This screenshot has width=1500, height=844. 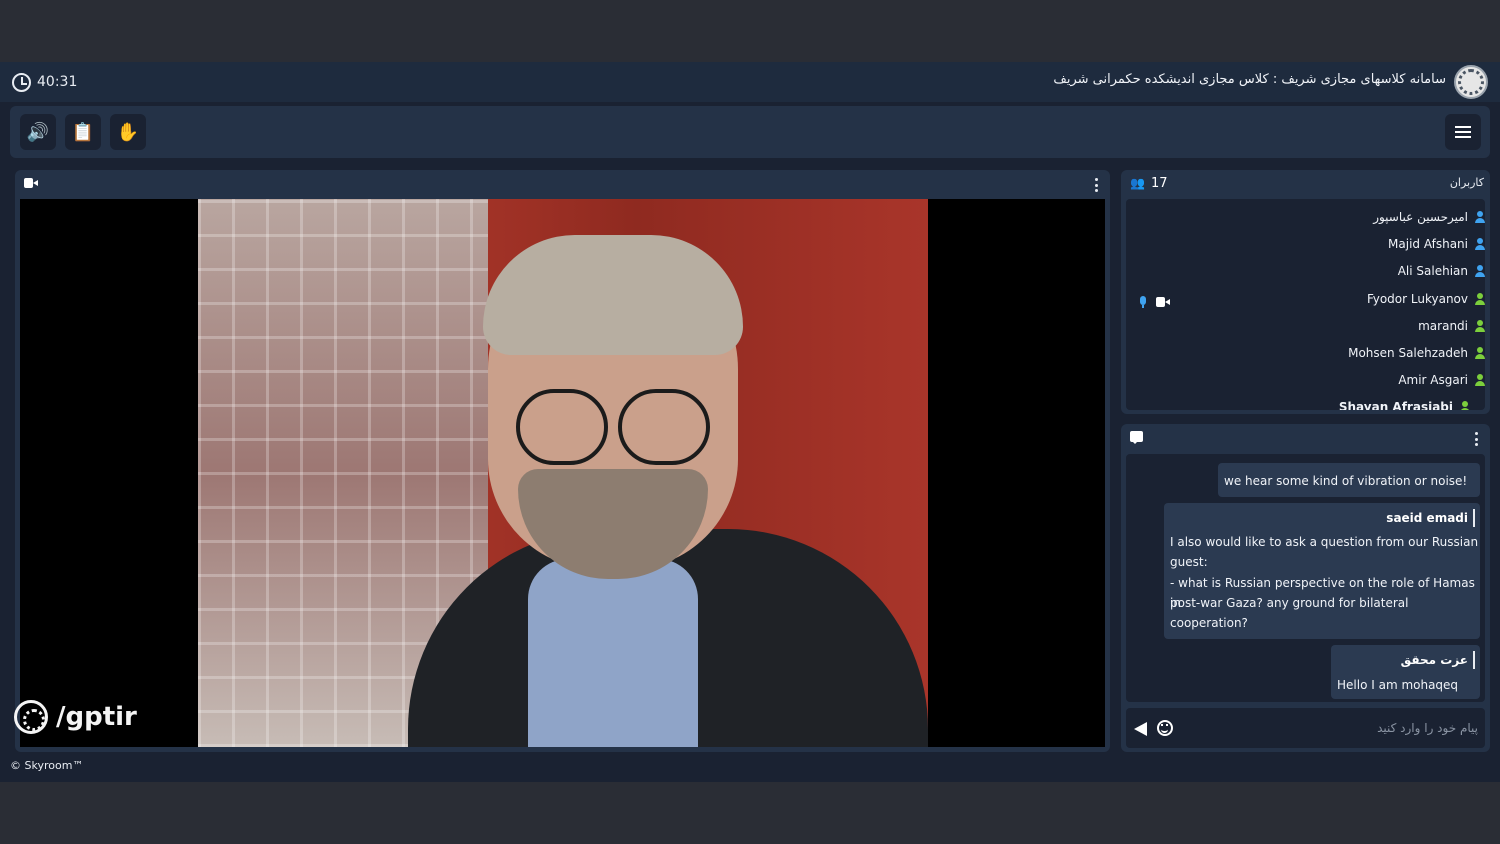 What do you see at coordinates (1443, 326) in the screenshot?
I see `user-name: marandi` at bounding box center [1443, 326].